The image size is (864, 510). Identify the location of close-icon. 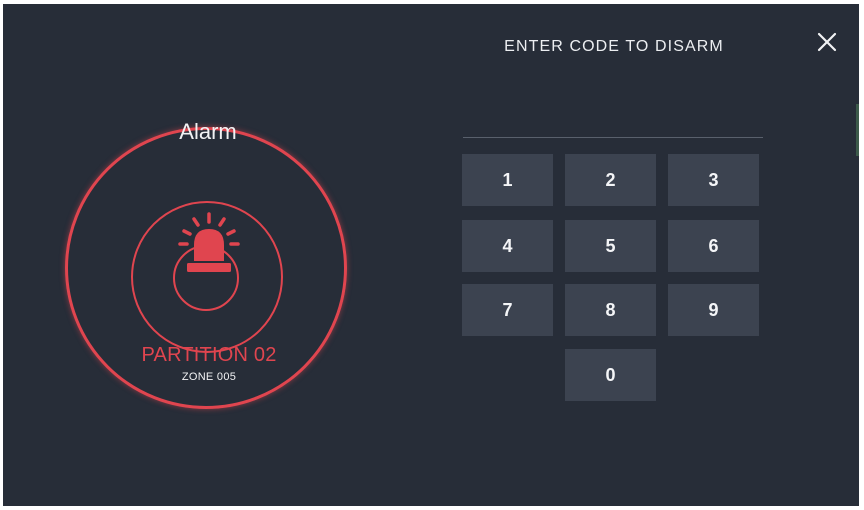
(827, 42).